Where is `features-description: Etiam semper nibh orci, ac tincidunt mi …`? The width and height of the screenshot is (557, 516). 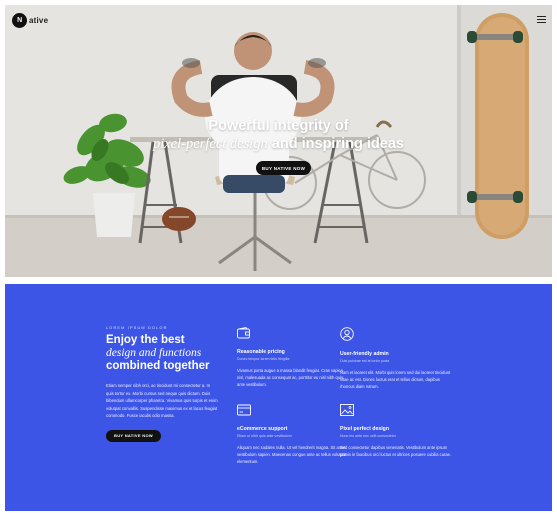
features-description: Etiam semper nibh orci, ac tincidunt mi … is located at coordinates (162, 400).